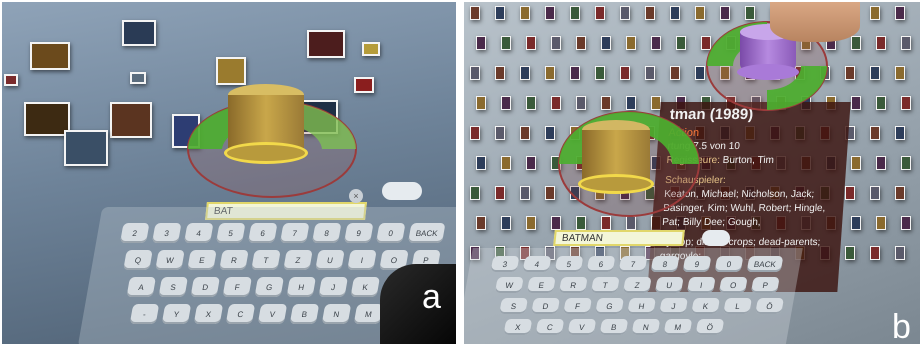 This screenshot has width=922, height=346. What do you see at coordinates (176, 314) in the screenshot?
I see `key-y: Y` at bounding box center [176, 314].